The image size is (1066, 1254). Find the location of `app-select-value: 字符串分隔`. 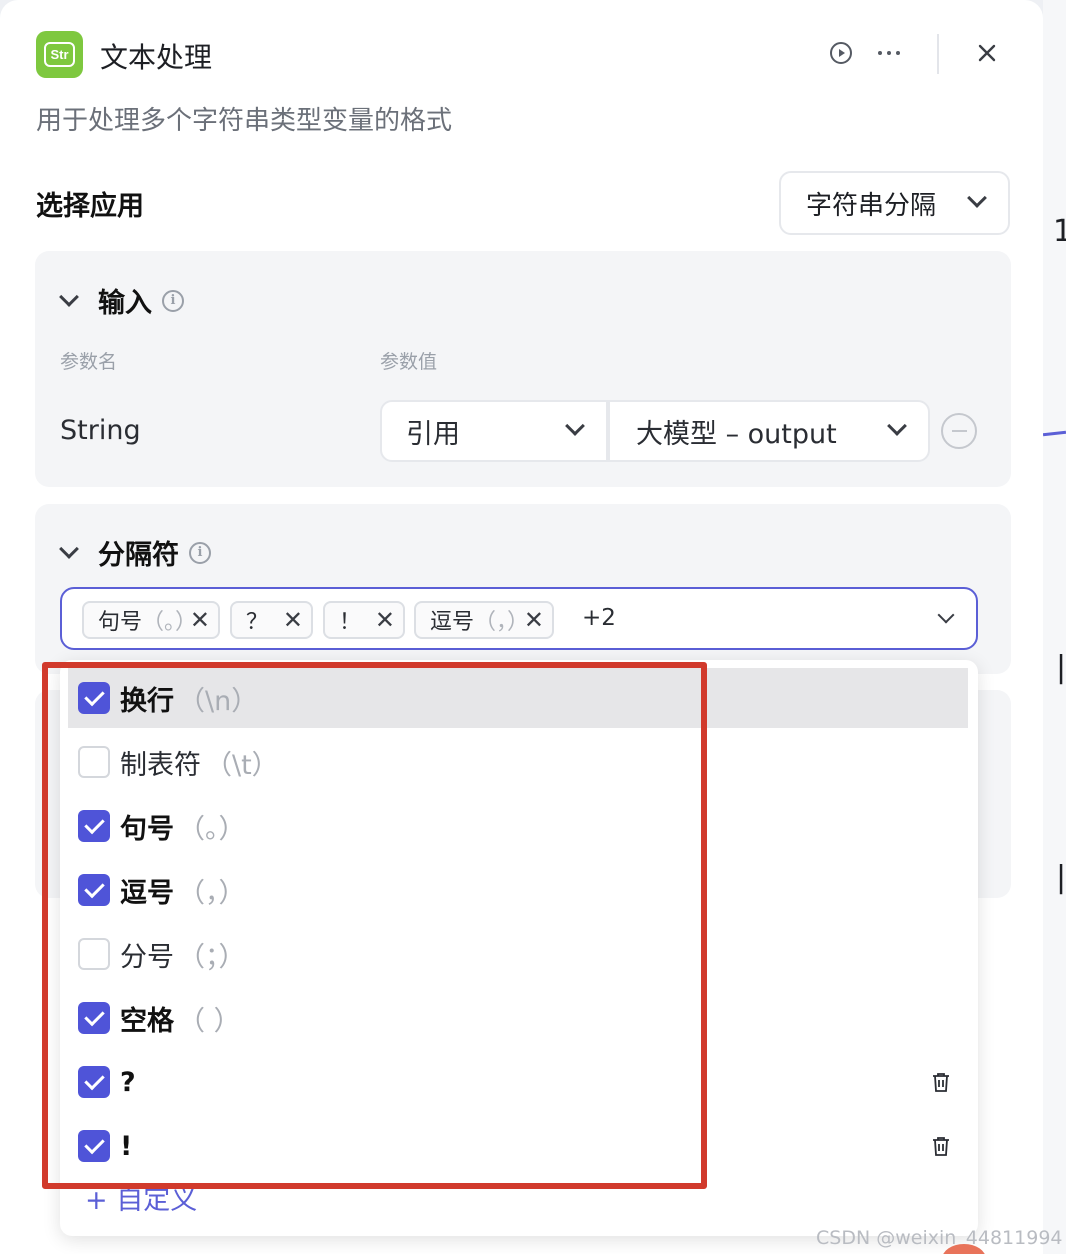

app-select-value: 字符串分隔 is located at coordinates (871, 205).